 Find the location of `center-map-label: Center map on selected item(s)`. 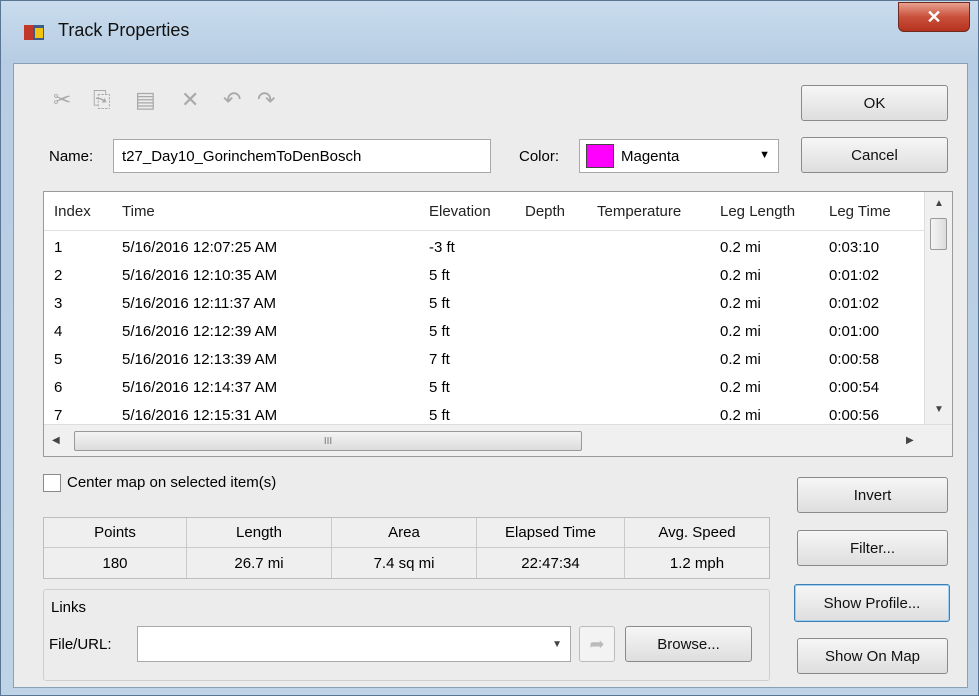

center-map-label: Center map on selected item(s) is located at coordinates (171, 482).